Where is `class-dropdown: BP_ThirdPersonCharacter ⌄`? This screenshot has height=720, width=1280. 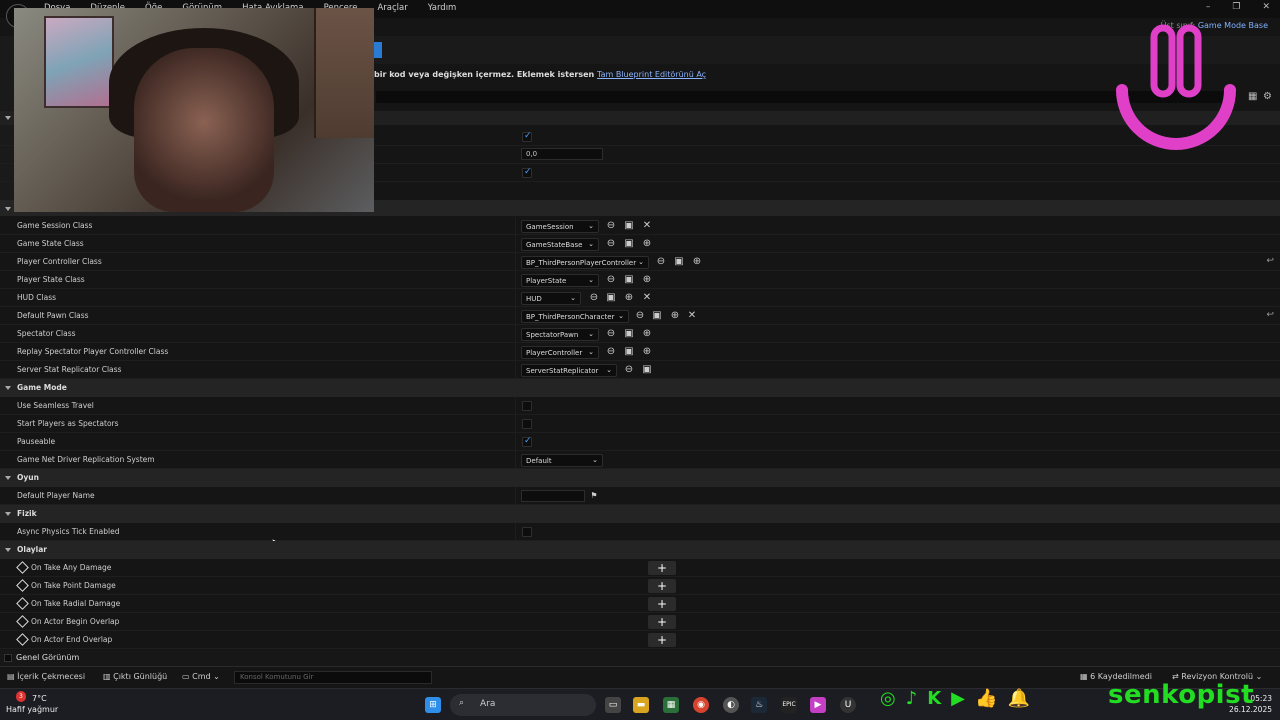
class-dropdown: BP_ThirdPersonCharacter ⌄ is located at coordinates (575, 316).